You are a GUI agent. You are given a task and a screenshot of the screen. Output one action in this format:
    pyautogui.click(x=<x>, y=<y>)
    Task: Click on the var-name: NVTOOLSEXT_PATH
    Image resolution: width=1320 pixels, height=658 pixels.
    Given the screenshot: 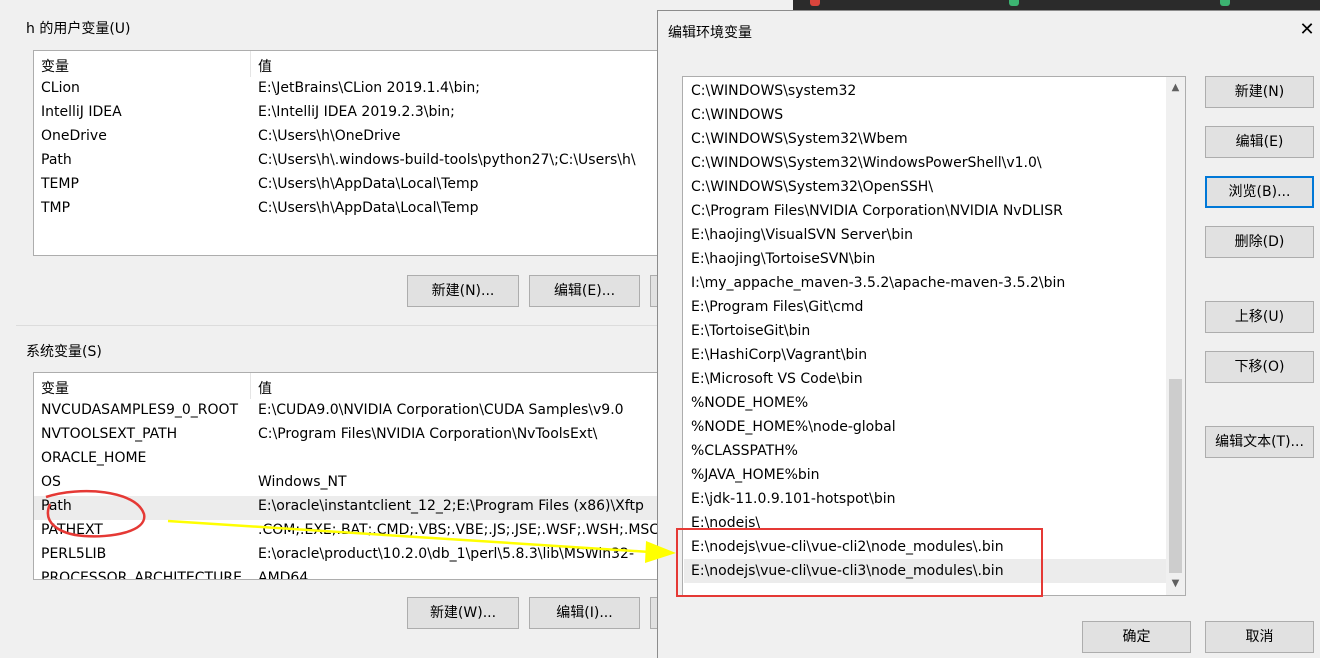 What is the action you would take?
    pyautogui.click(x=109, y=434)
    